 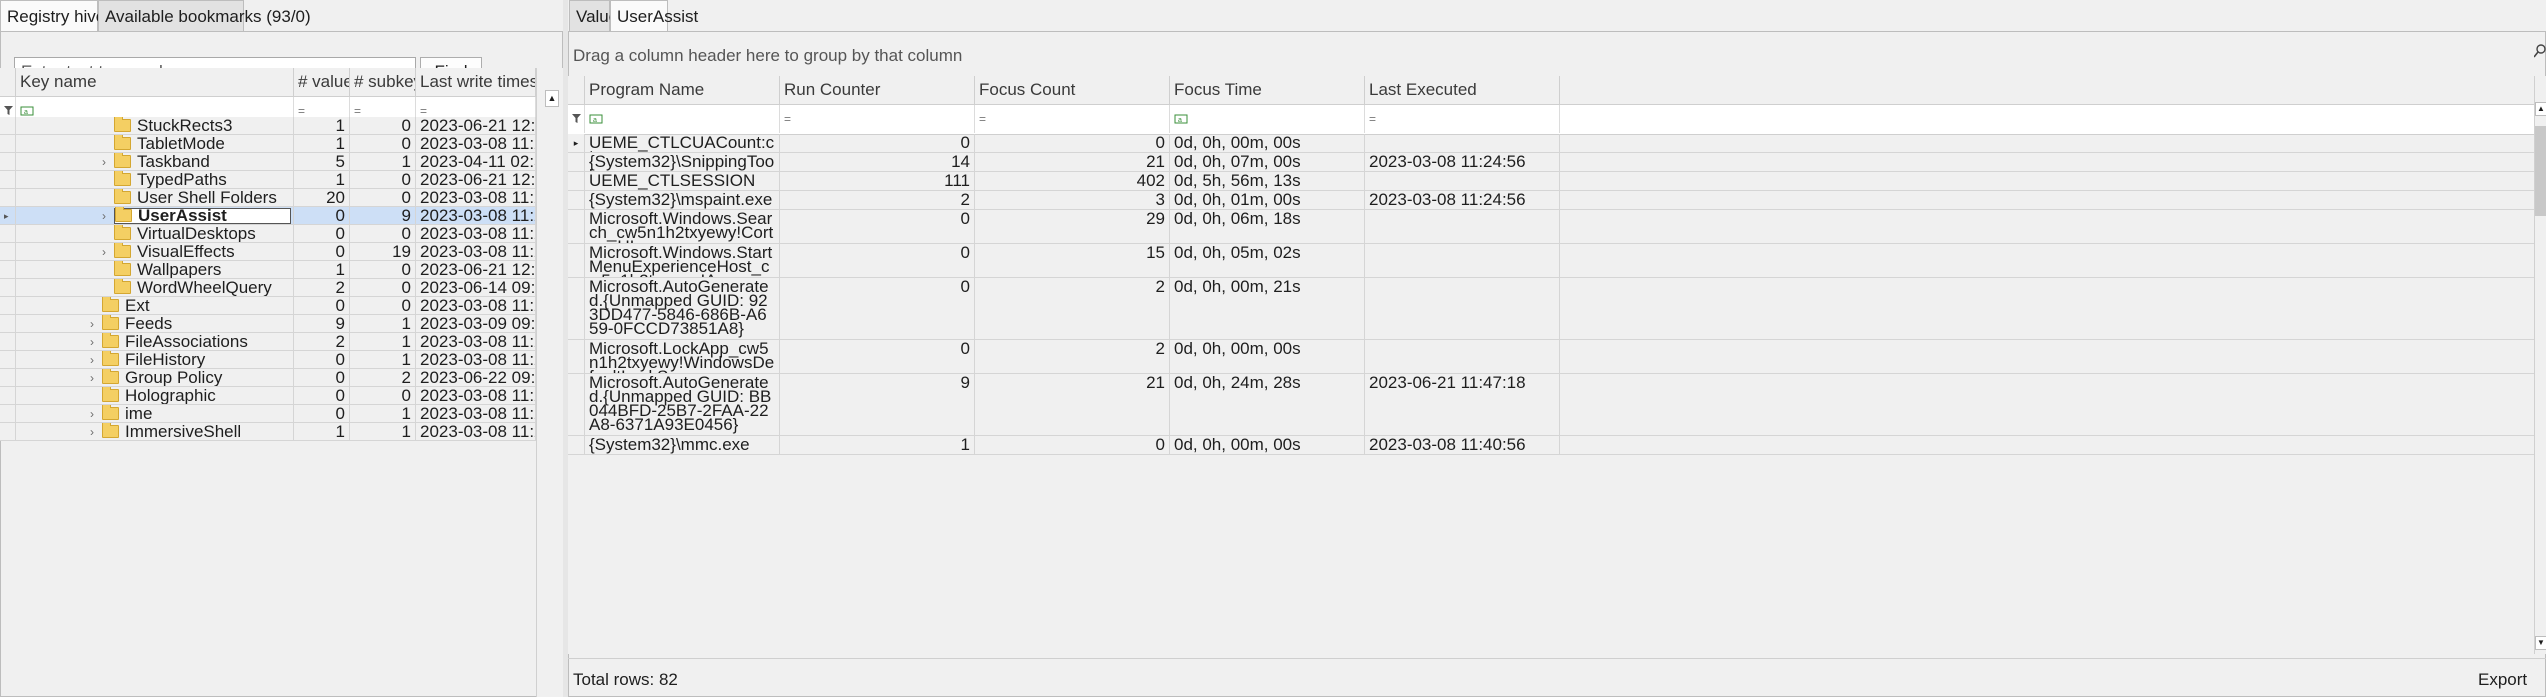 I want to click on key-name-cell: › VisualEffects, so click(x=155, y=252).